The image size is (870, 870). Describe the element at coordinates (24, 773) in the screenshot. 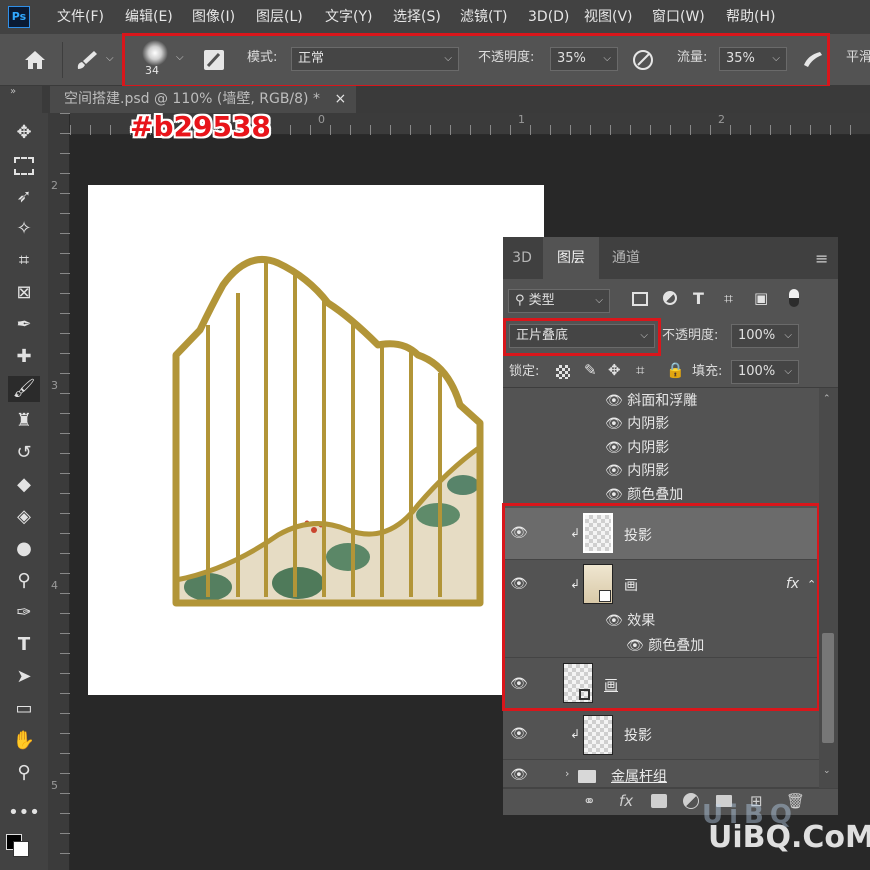

I see `zoom-tool-icon: ⚲` at that location.